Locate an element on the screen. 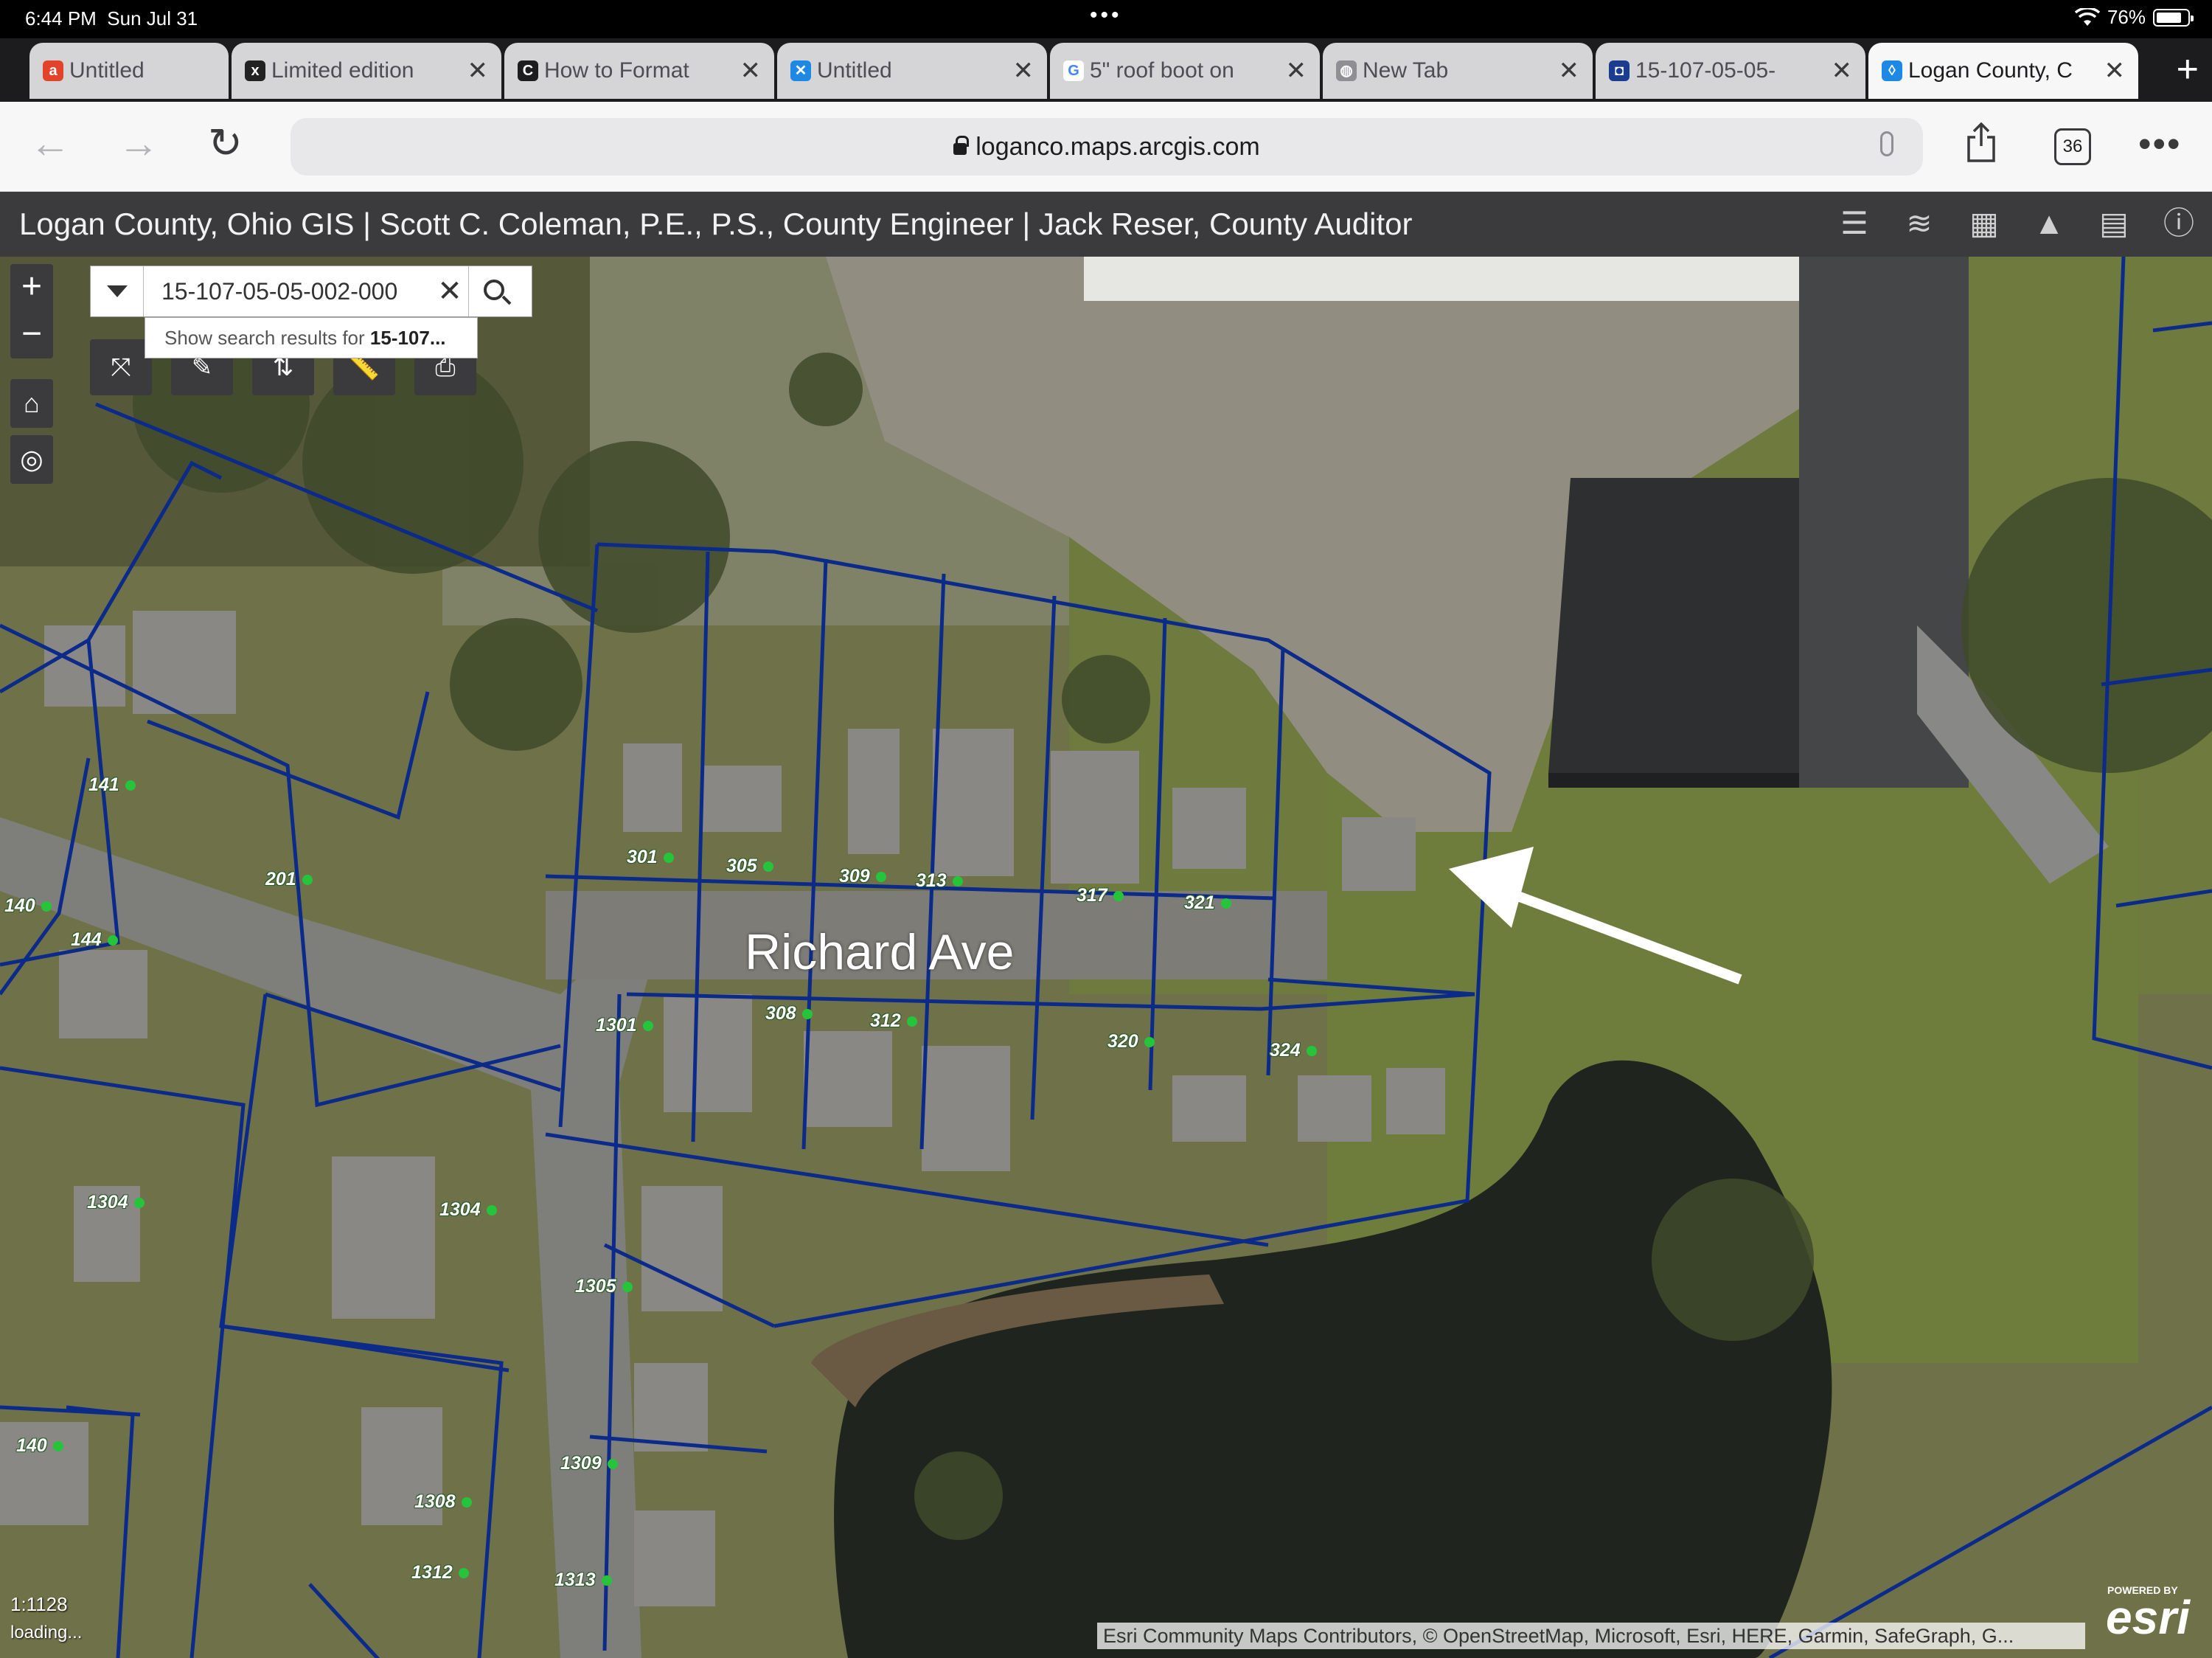 The width and height of the screenshot is (2212, 1658). address-label: 1309 is located at coordinates (589, 1463).